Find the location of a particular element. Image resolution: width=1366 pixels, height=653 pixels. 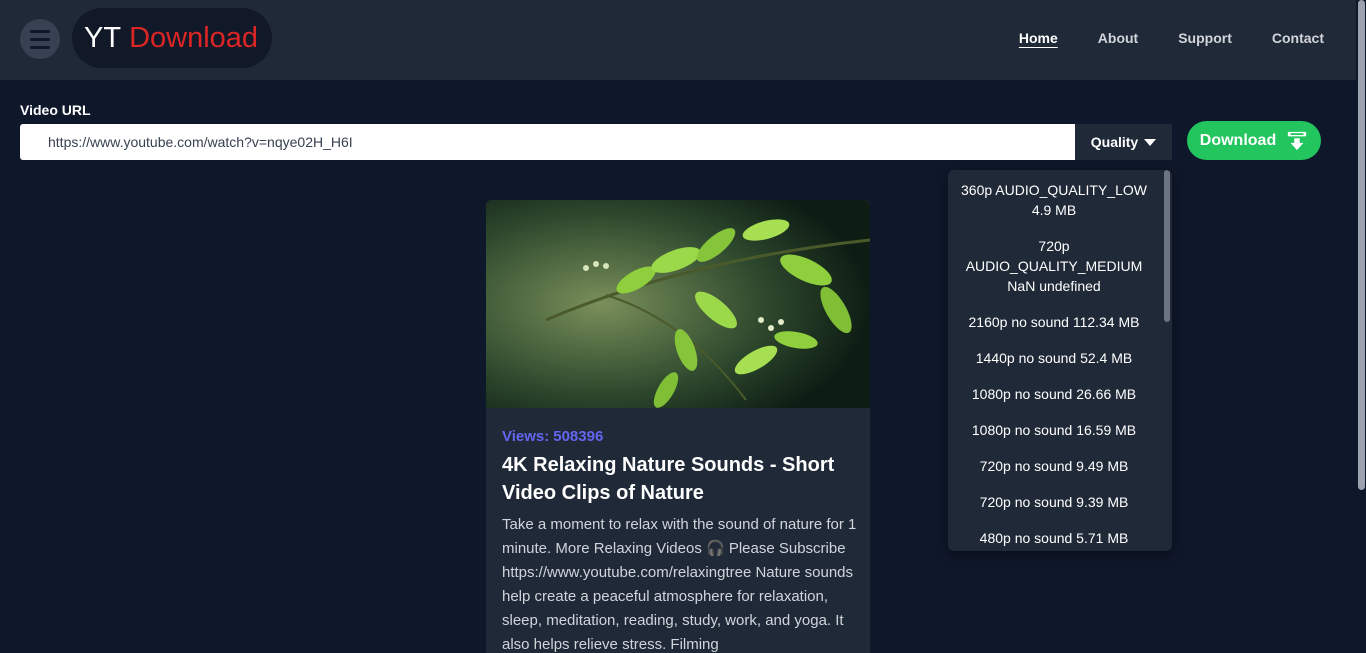

hamburger-menu-icon is located at coordinates (40, 39).